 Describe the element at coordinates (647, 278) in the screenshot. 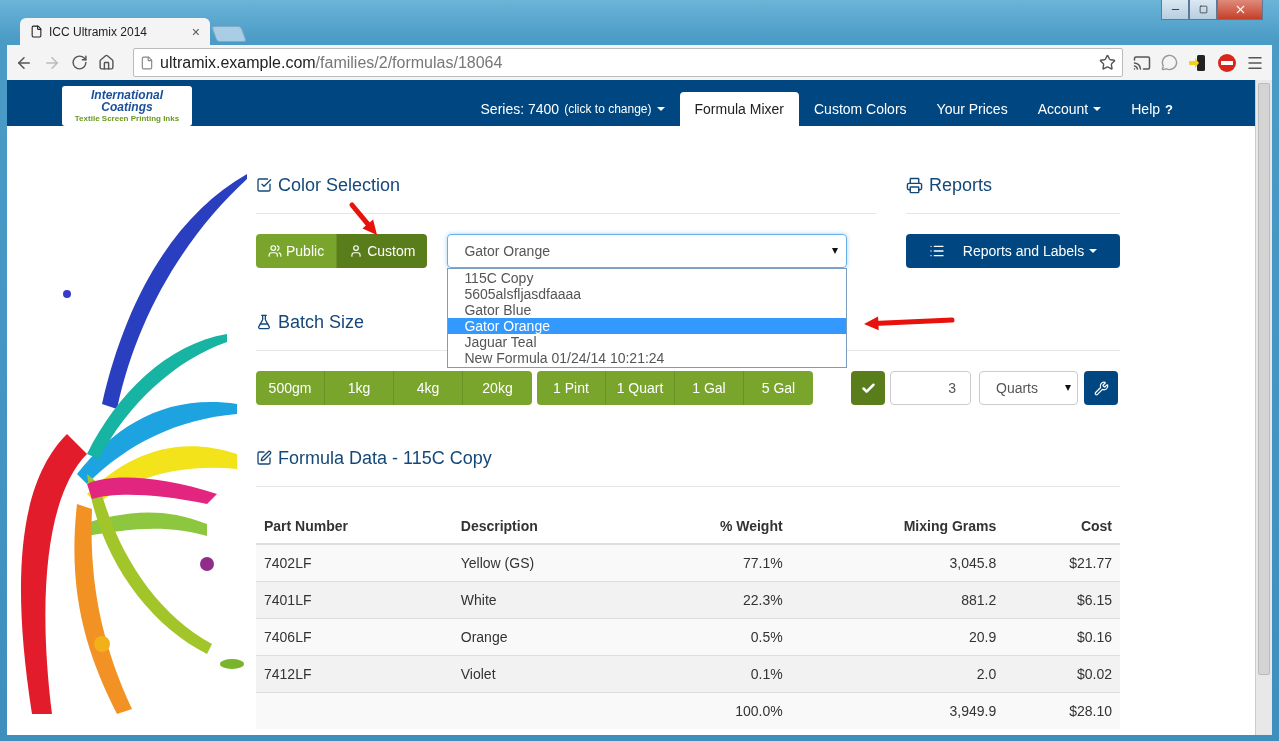

I see `dropdown-option: 115C Copy` at that location.